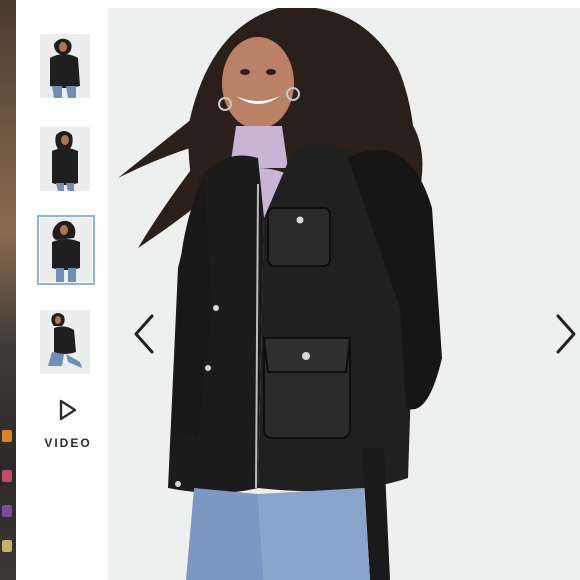 The image size is (580, 580). Describe the element at coordinates (68, 443) in the screenshot. I see `video-label: VIDEO` at that location.